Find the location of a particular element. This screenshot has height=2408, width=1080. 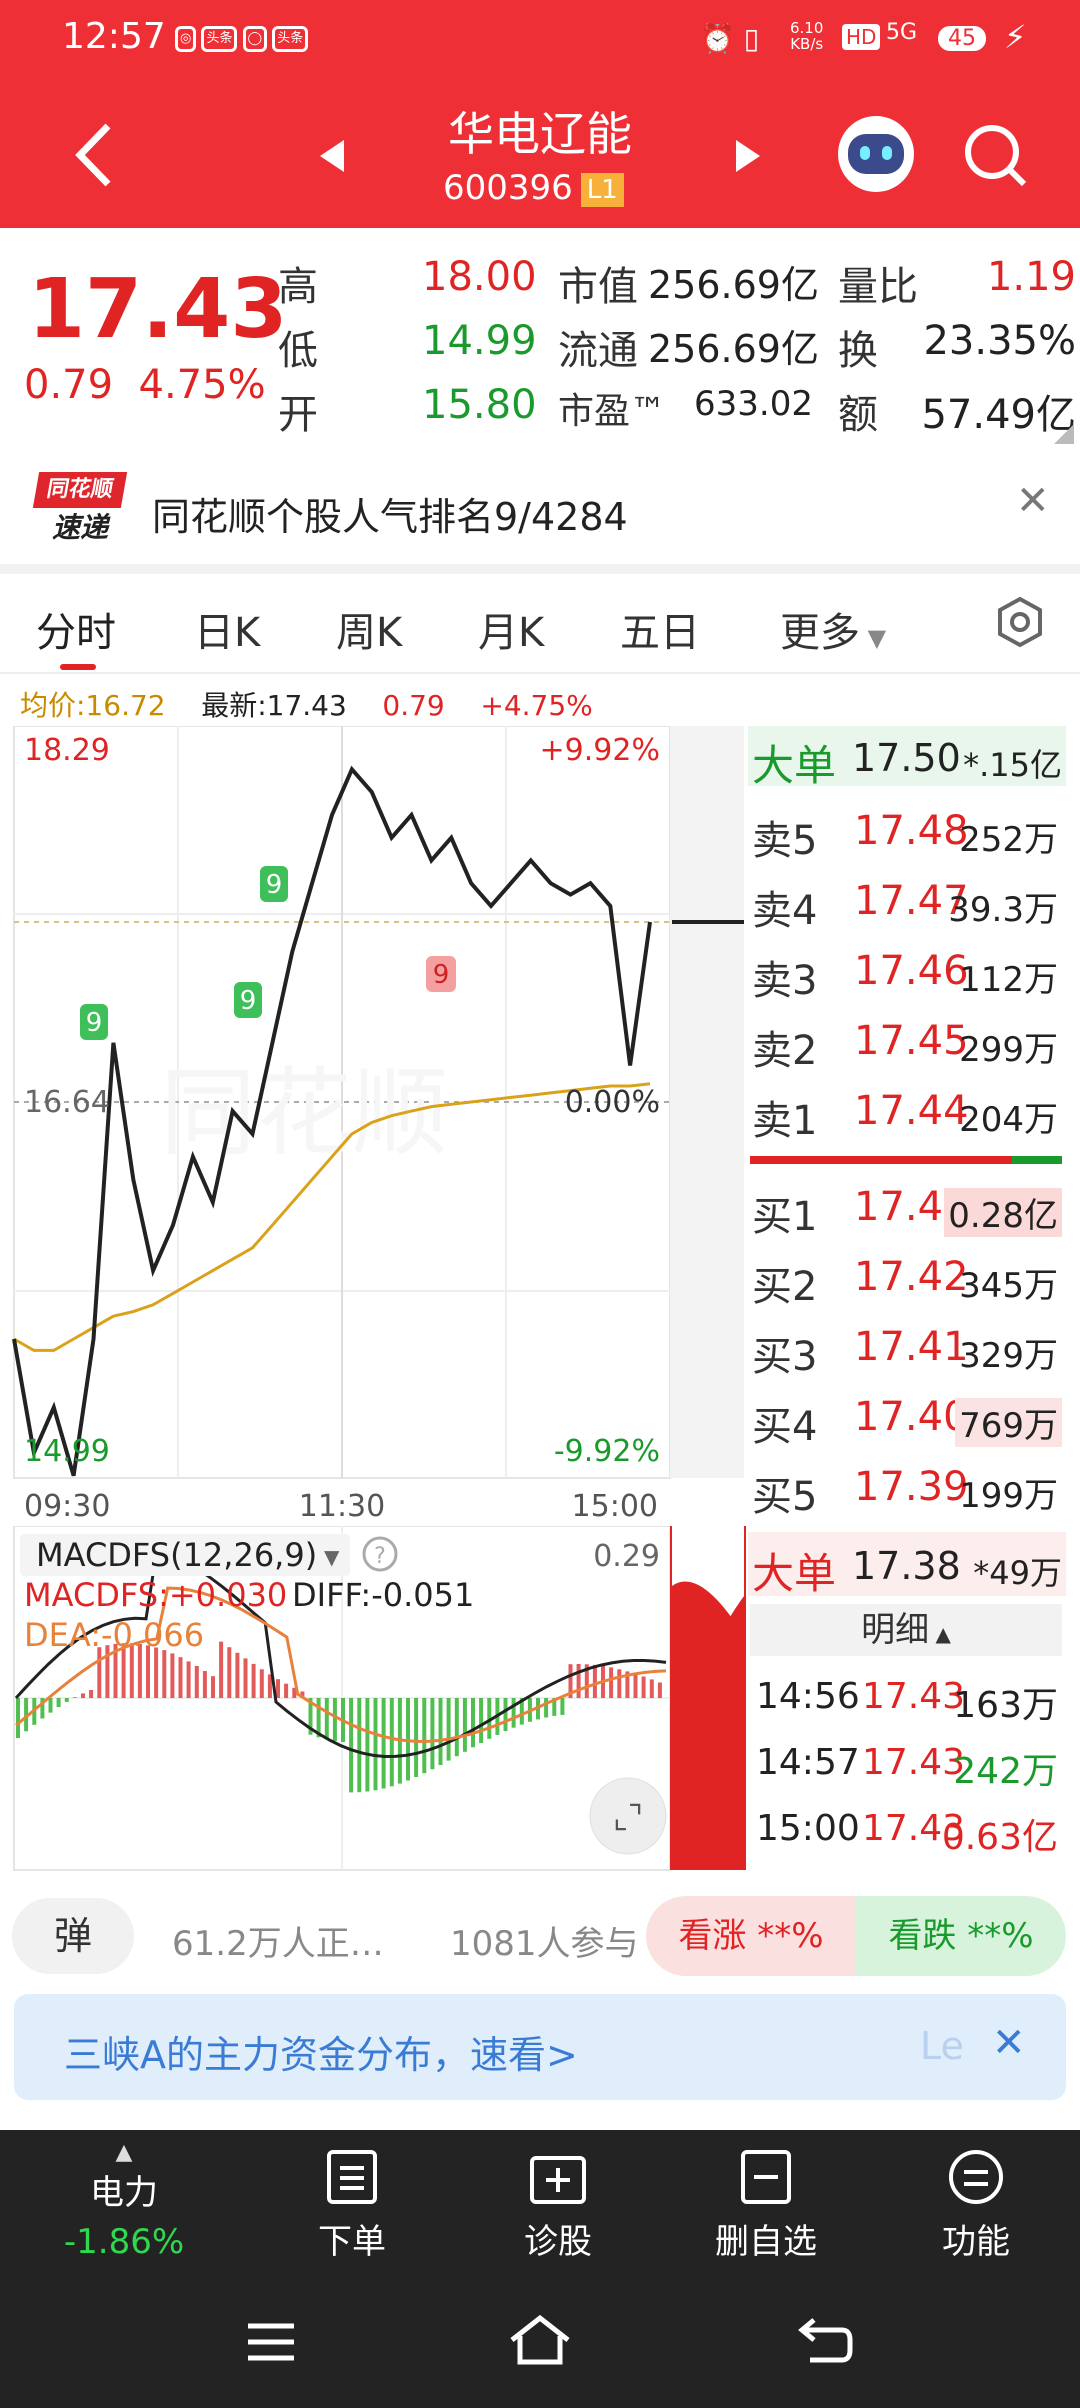

macd-dropdown-icon: ▼ is located at coordinates (332, 1557).